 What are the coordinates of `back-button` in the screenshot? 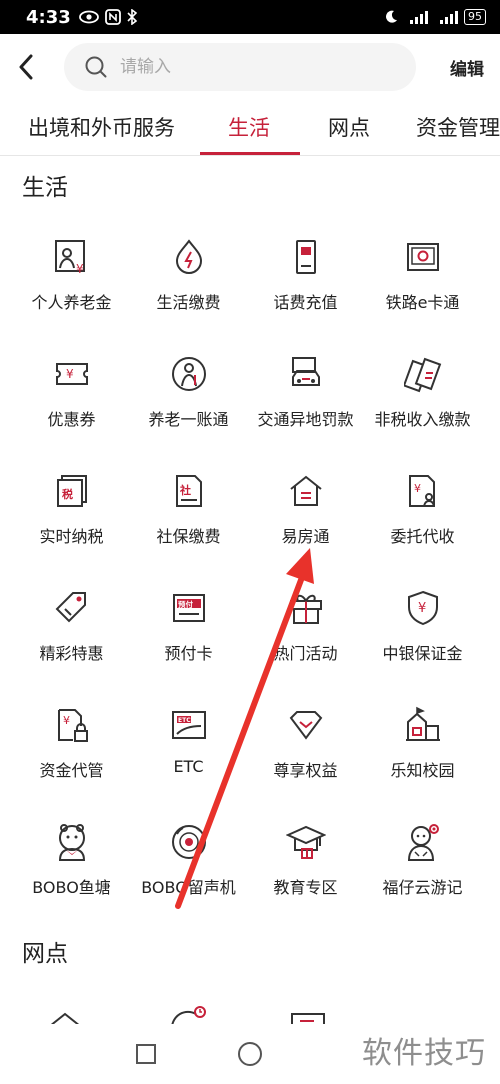 It's located at (26, 67).